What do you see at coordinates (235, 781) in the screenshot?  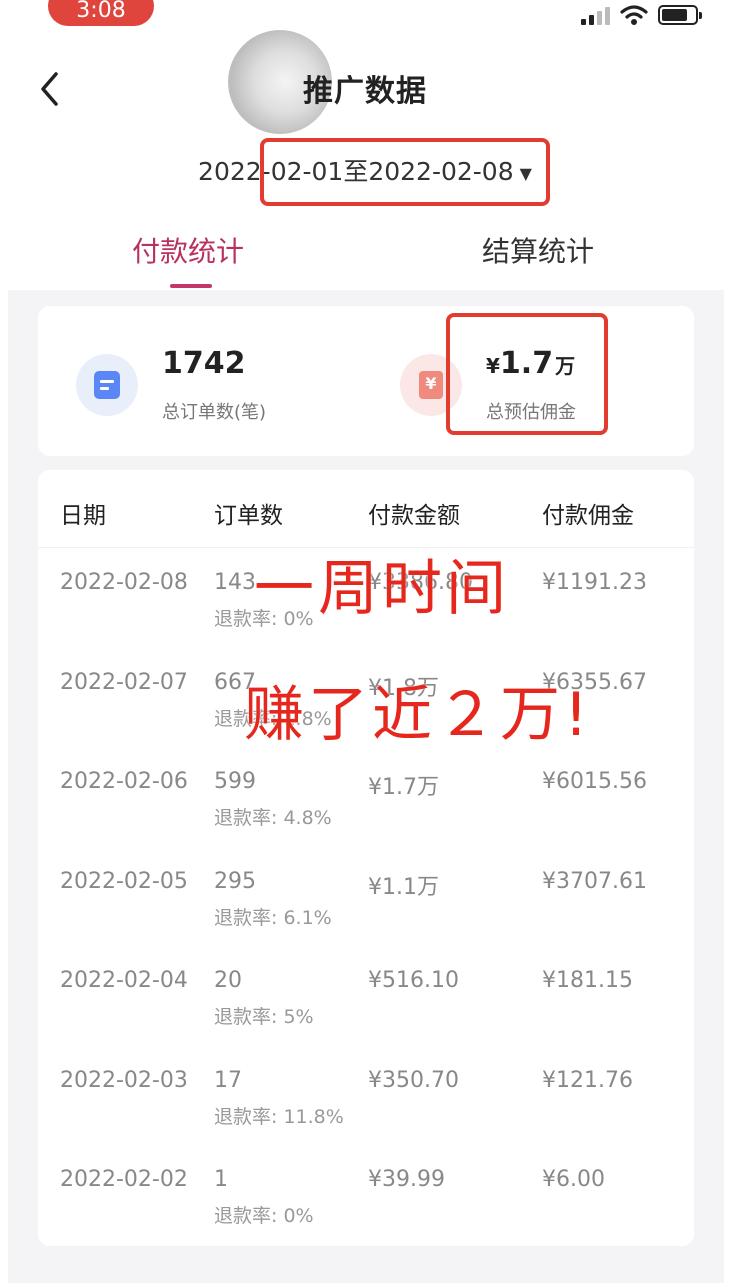 I see `row-order-count: 599` at bounding box center [235, 781].